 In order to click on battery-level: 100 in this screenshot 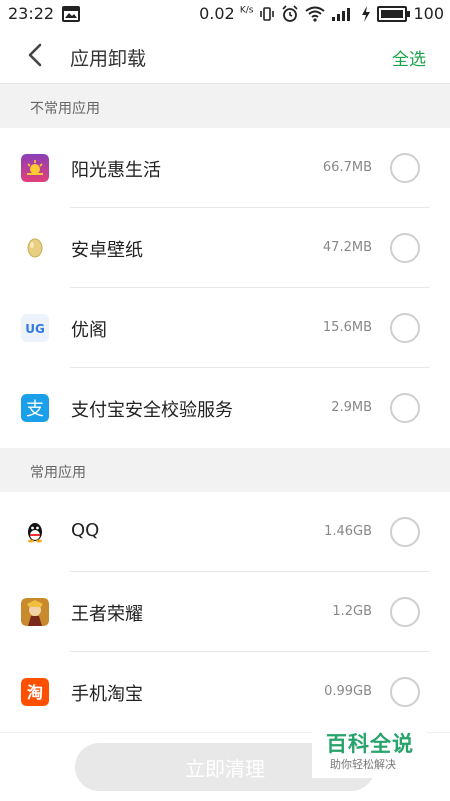, I will do `click(428, 13)`.